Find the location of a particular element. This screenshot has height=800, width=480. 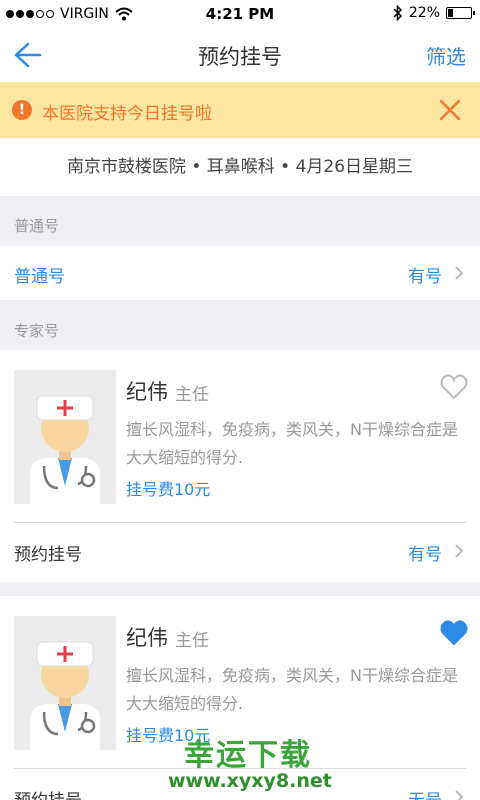

hospital-info: 南京市鼓楼医院 • 耳鼻喉科 • 4月26日星期三 is located at coordinates (240, 167).